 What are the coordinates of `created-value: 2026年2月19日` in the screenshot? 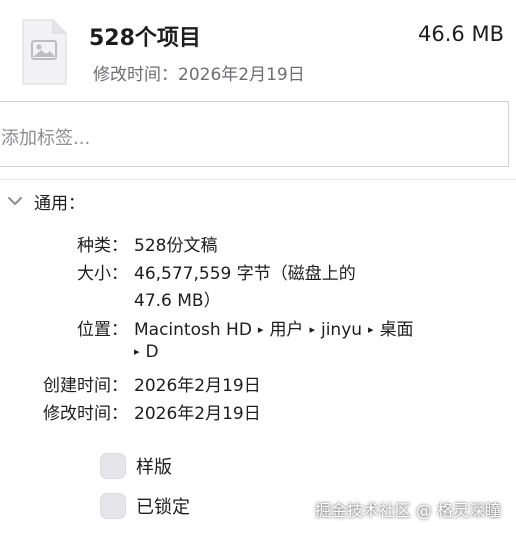 It's located at (197, 386).